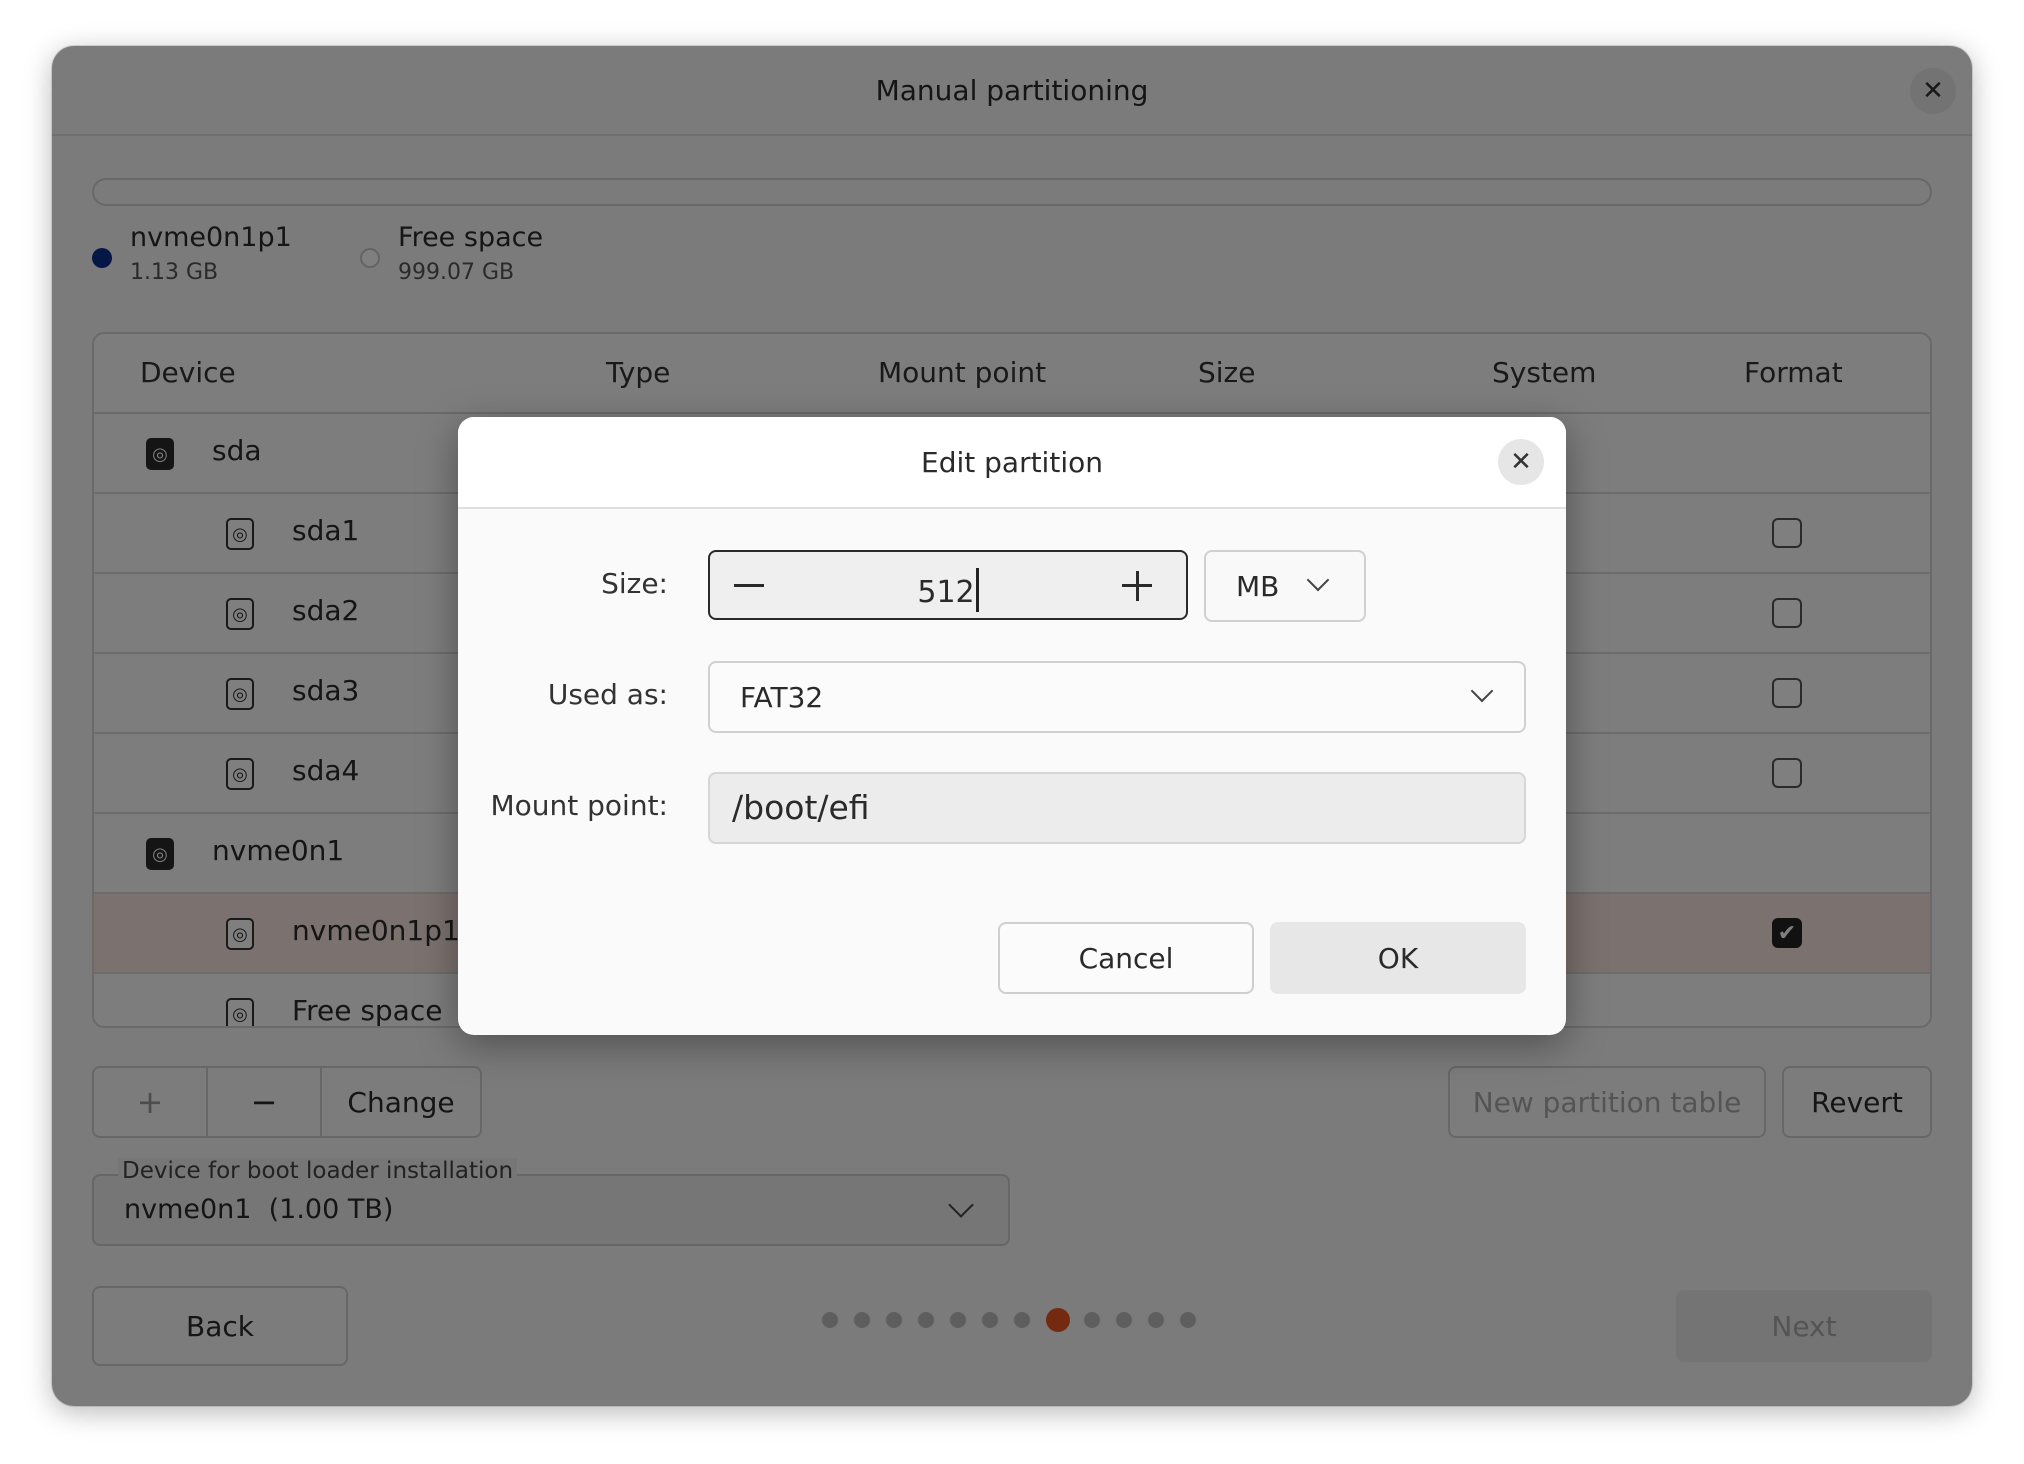 This screenshot has height=1464, width=2024. I want to click on size-value: 512, so click(948, 590).